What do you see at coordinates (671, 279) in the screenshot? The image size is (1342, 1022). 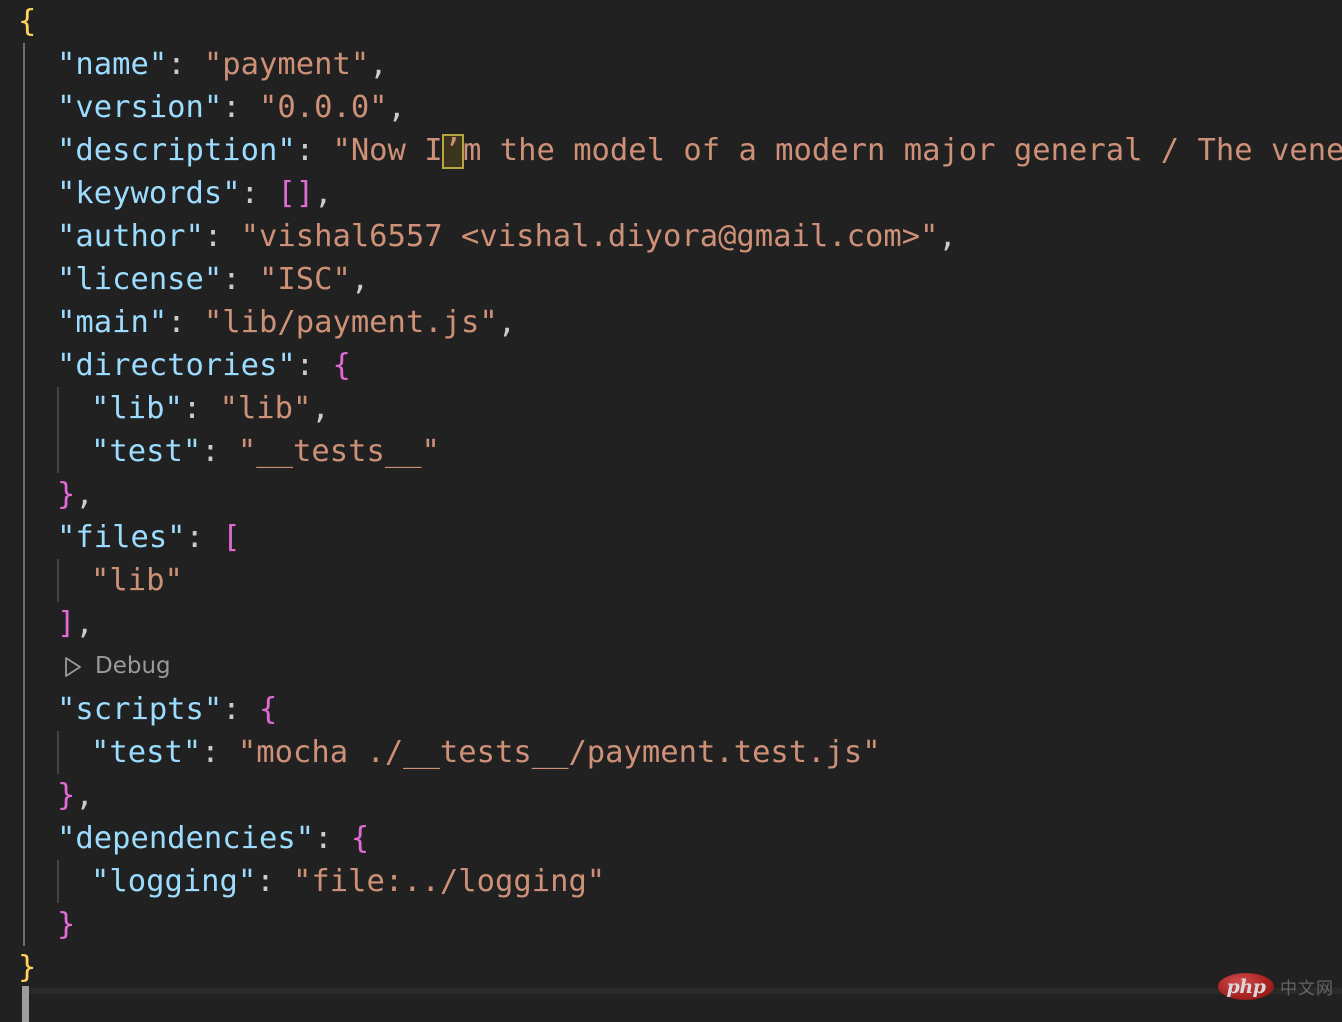 I see `code-line-7: "license": "ISC",` at bounding box center [671, 279].